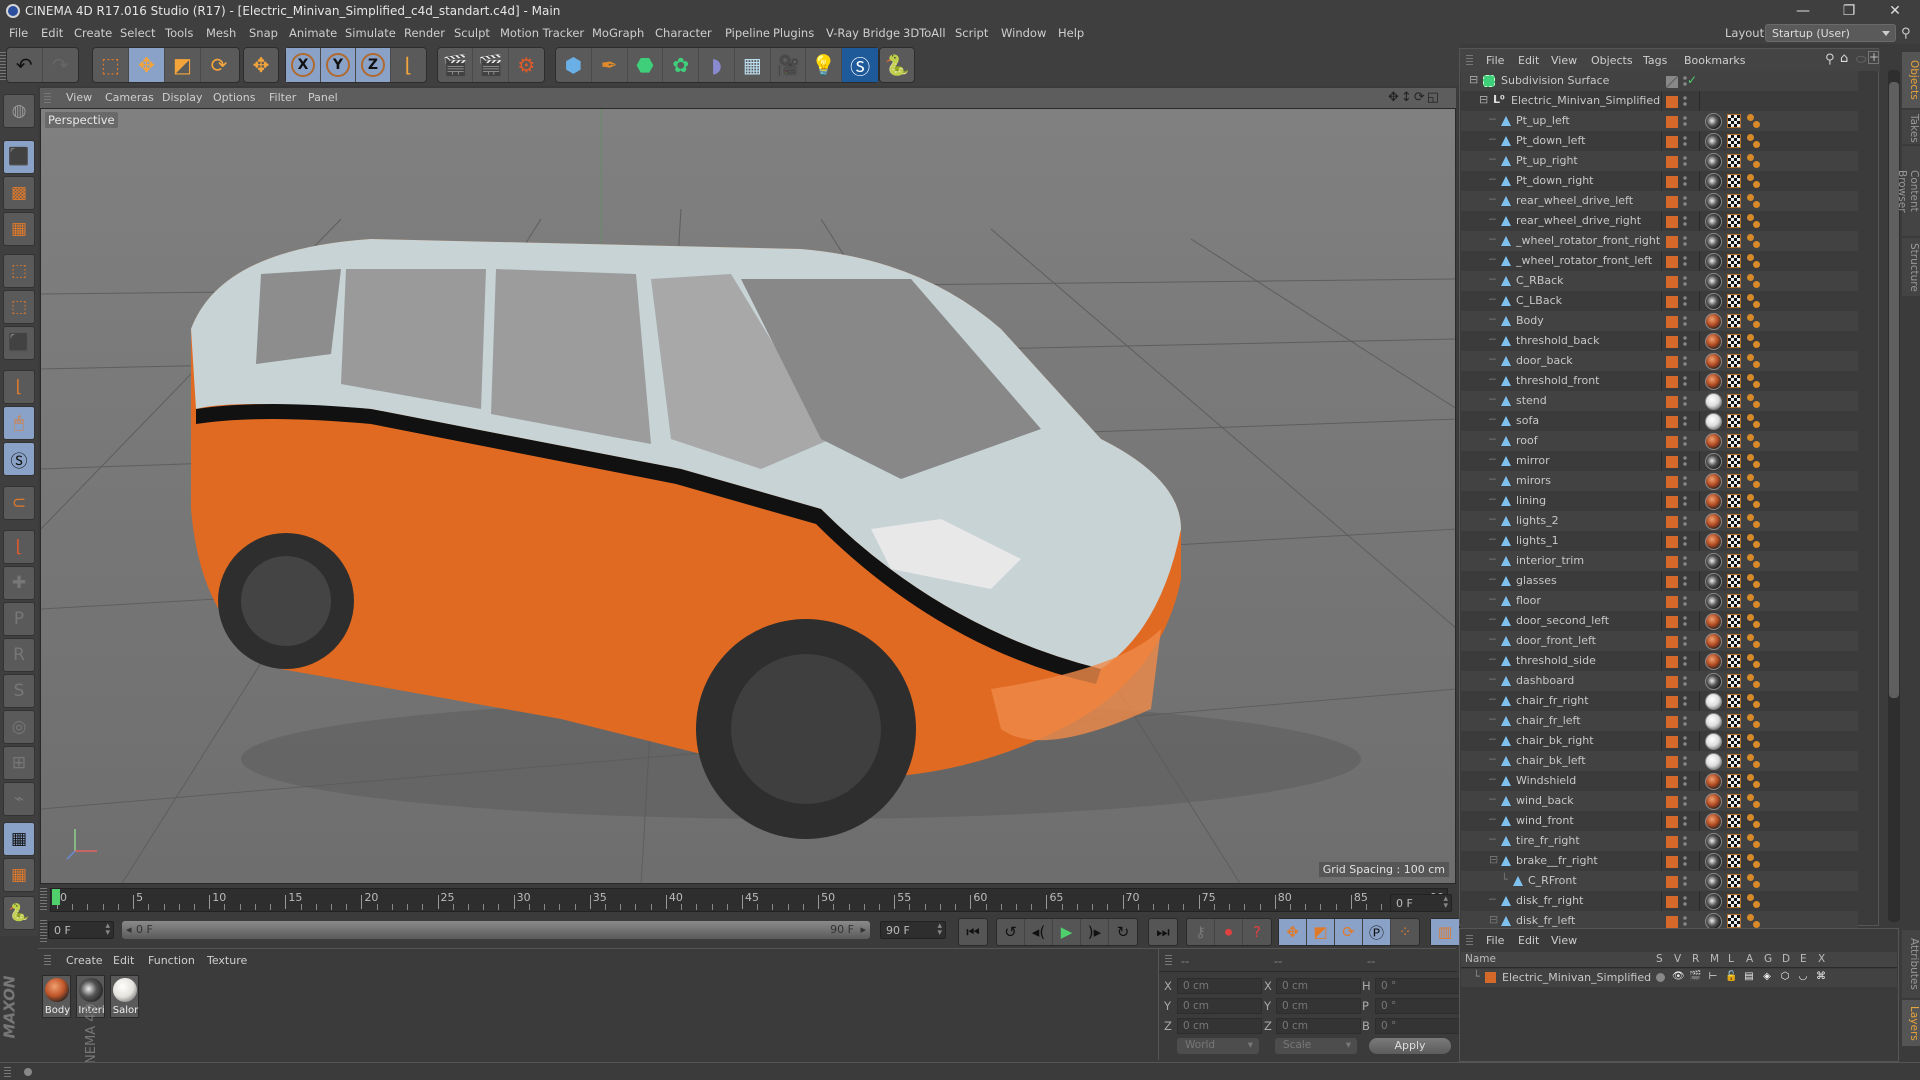  I want to click on menu-plugins: Plugins, so click(793, 33).